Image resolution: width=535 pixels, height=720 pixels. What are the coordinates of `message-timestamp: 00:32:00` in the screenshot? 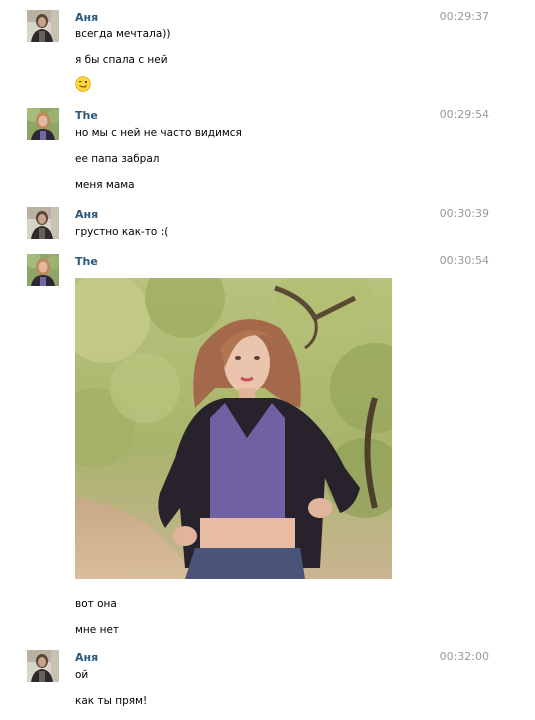 It's located at (464, 656).